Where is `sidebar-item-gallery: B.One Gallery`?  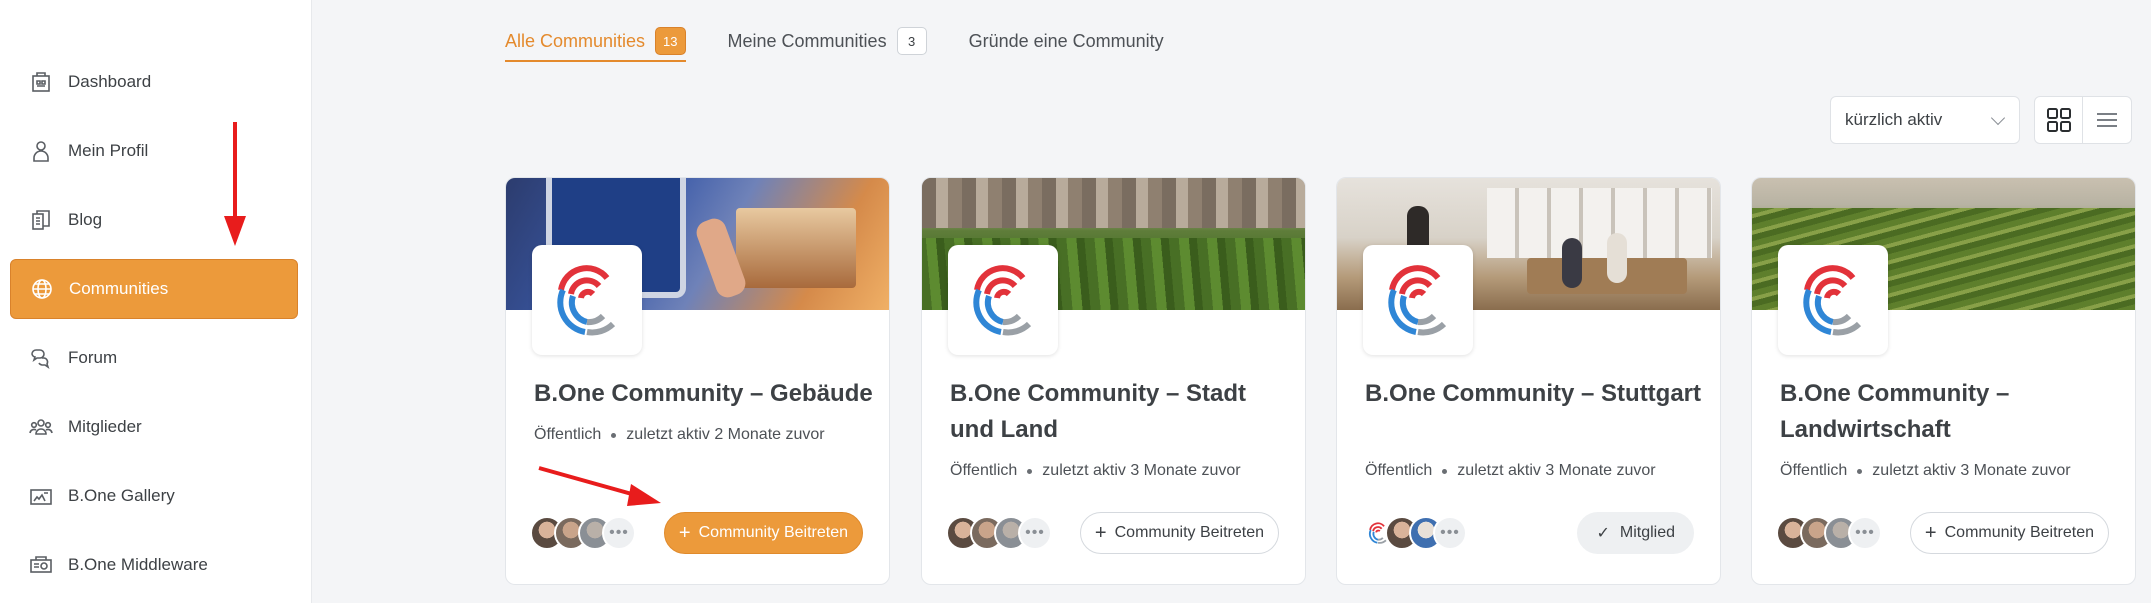
sidebar-item-gallery: B.One Gallery is located at coordinates (154, 496).